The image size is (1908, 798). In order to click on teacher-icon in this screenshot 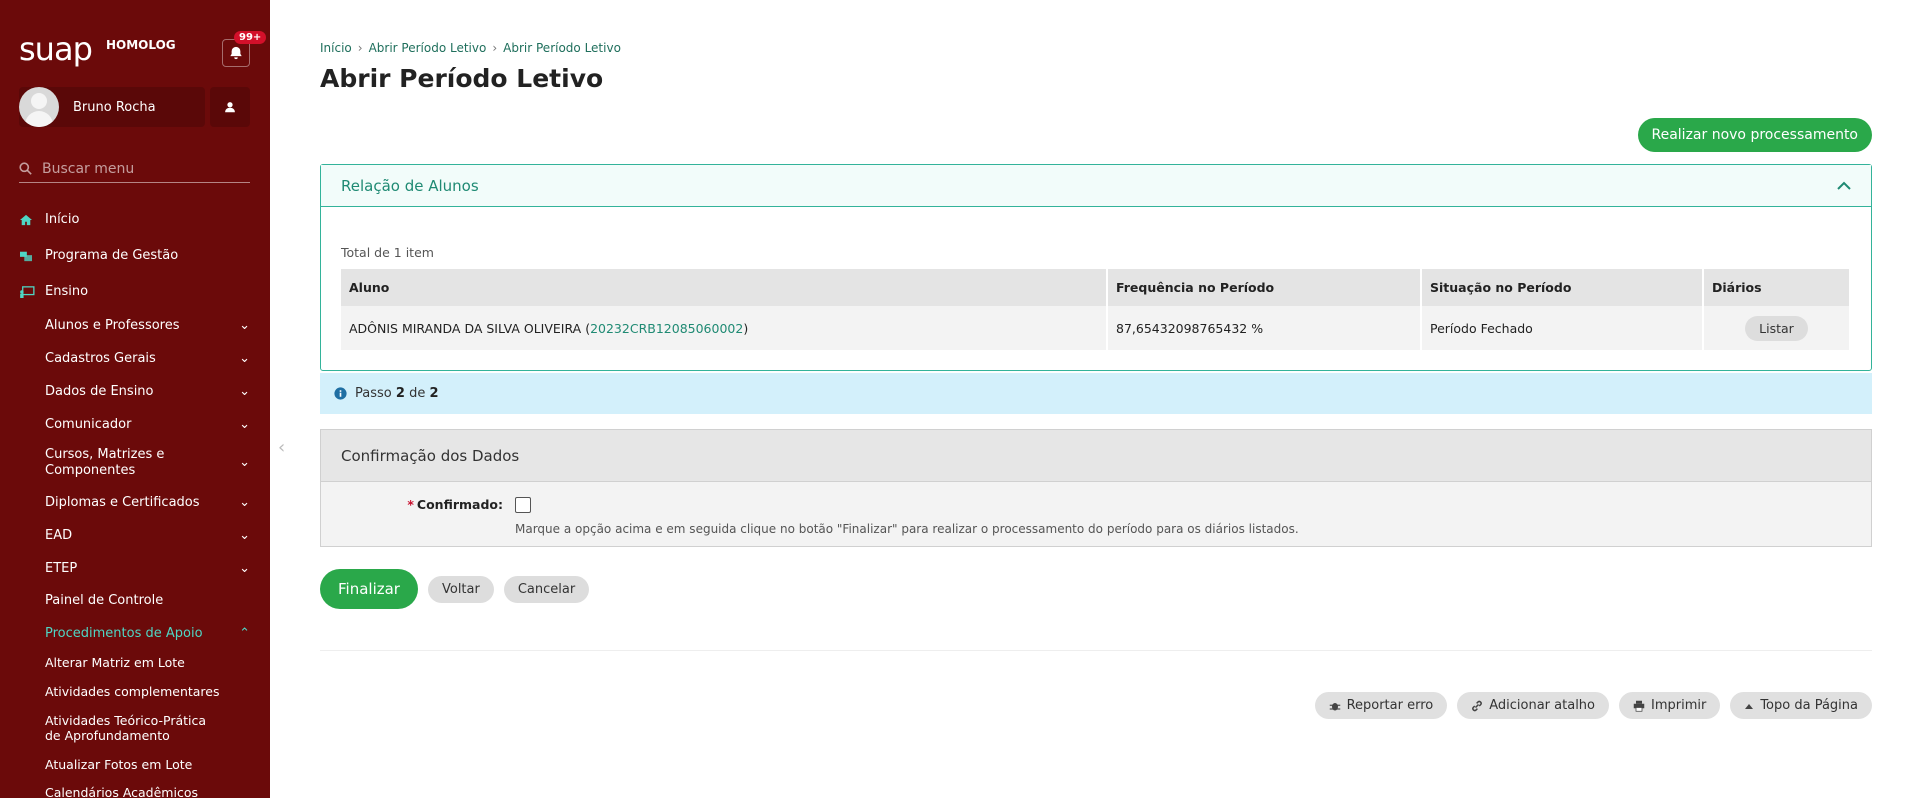, I will do `click(28, 291)`.